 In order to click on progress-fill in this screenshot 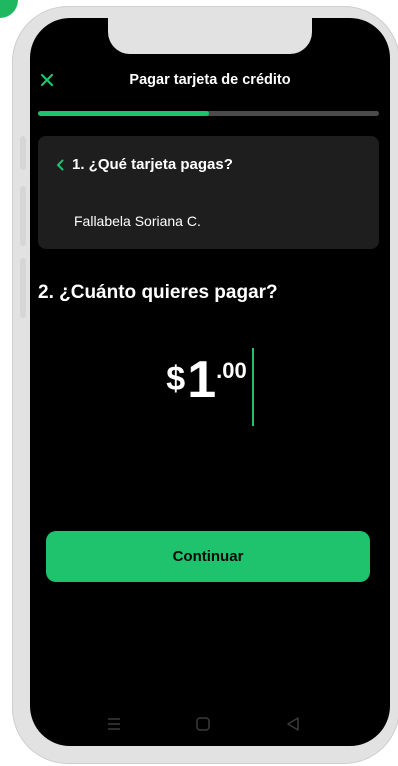, I will do `click(123, 113)`.